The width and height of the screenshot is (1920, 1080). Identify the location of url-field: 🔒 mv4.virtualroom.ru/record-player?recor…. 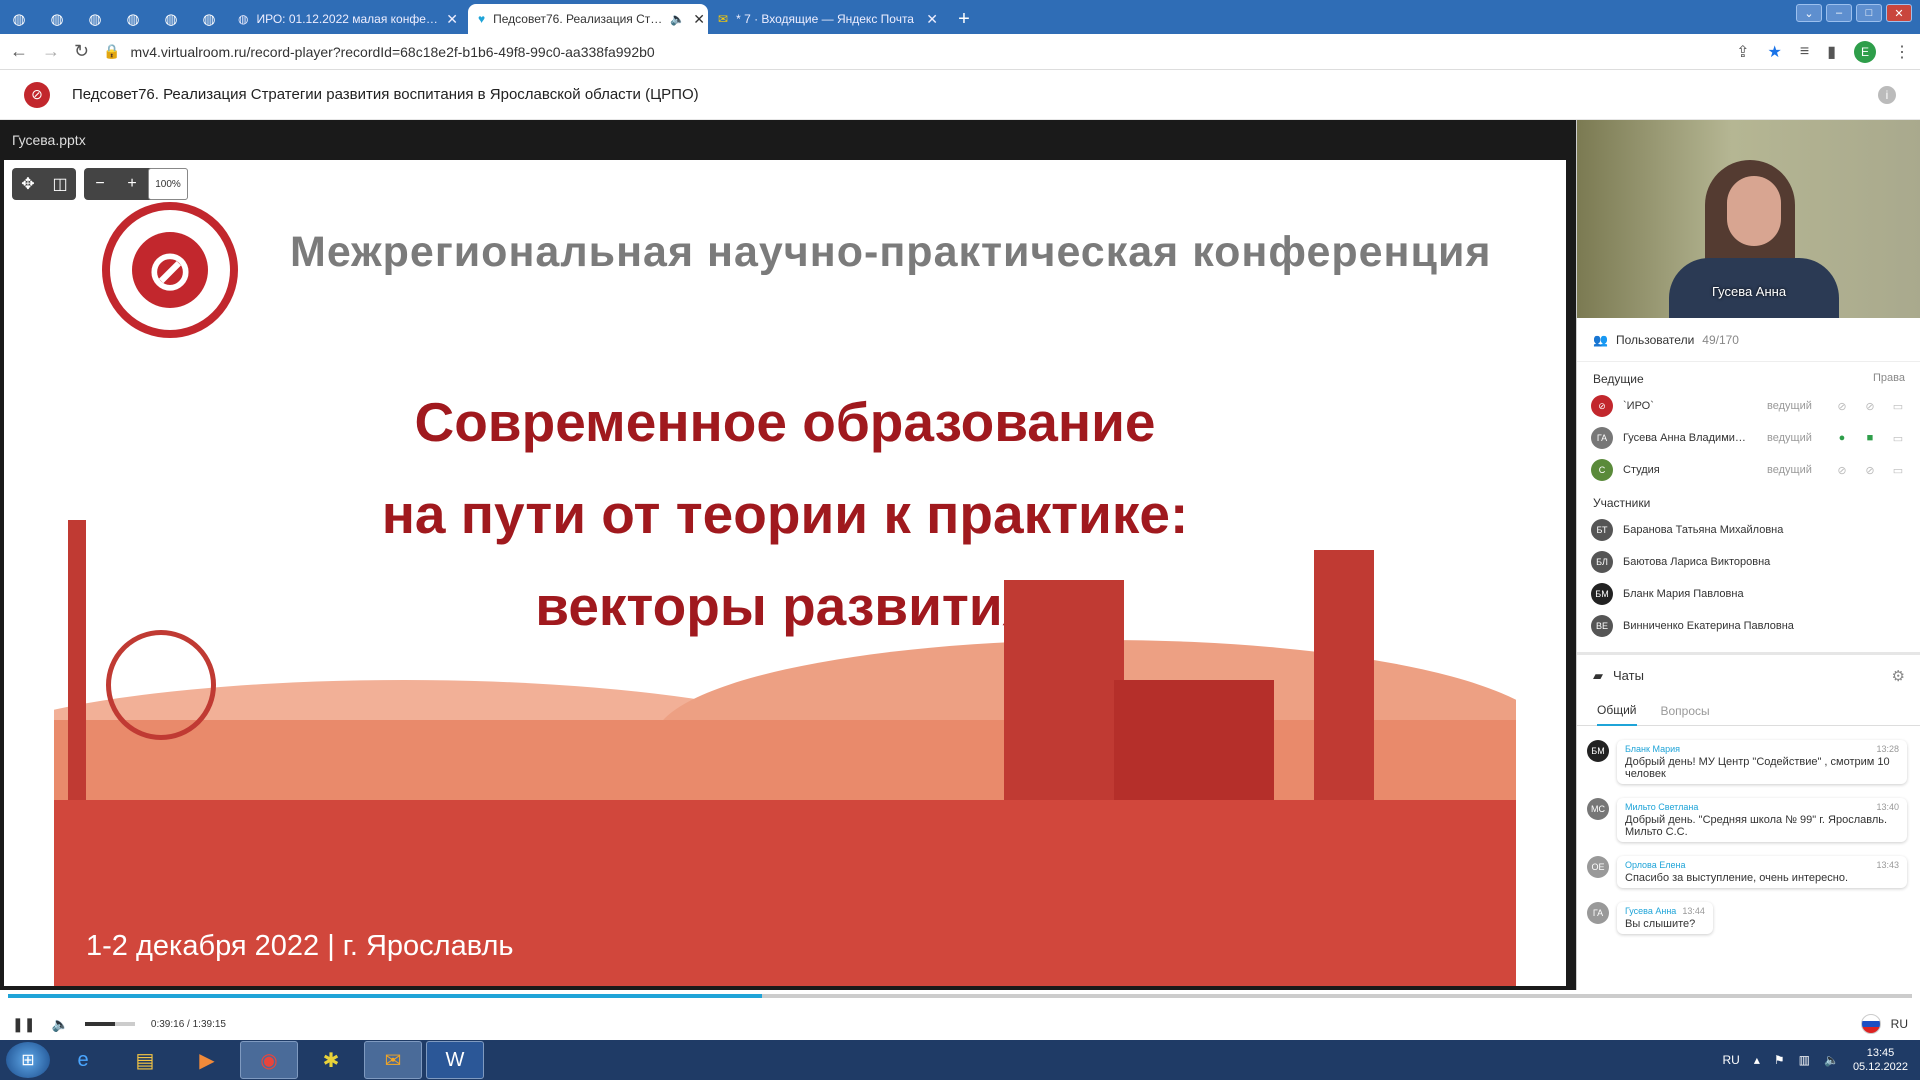
(912, 52).